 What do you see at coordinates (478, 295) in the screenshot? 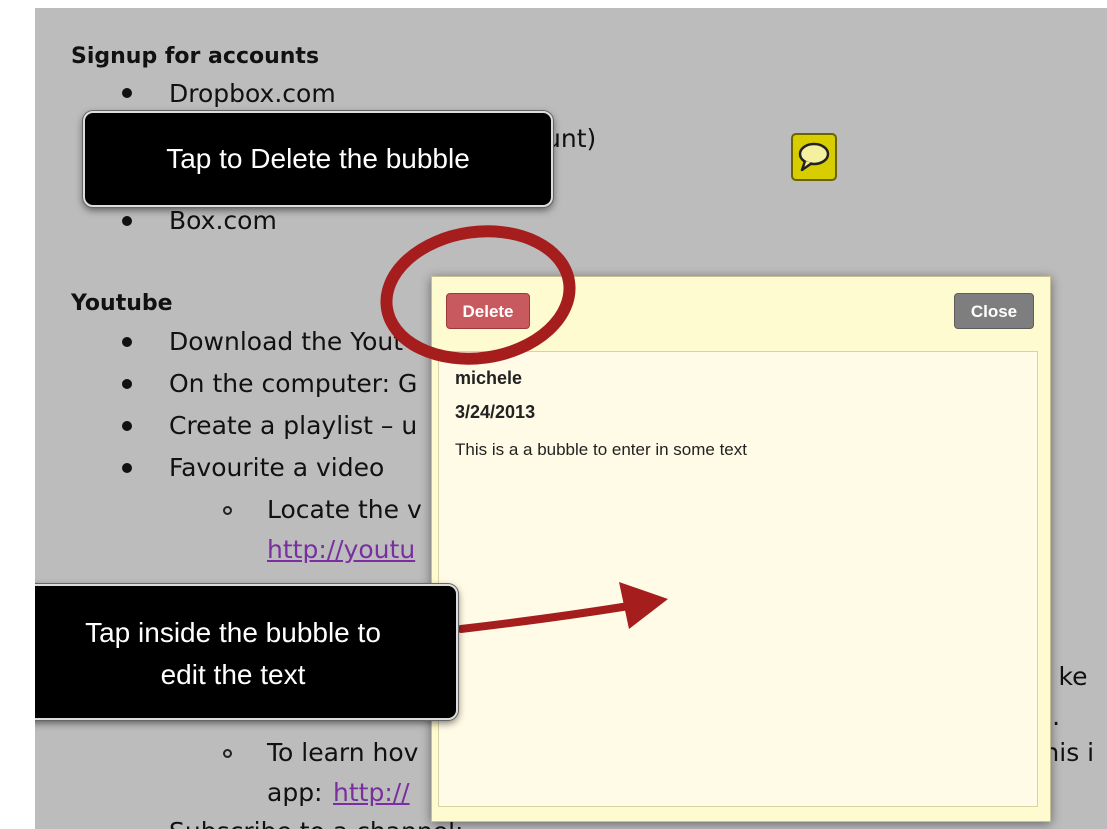
I see `highlight-circle` at bounding box center [478, 295].